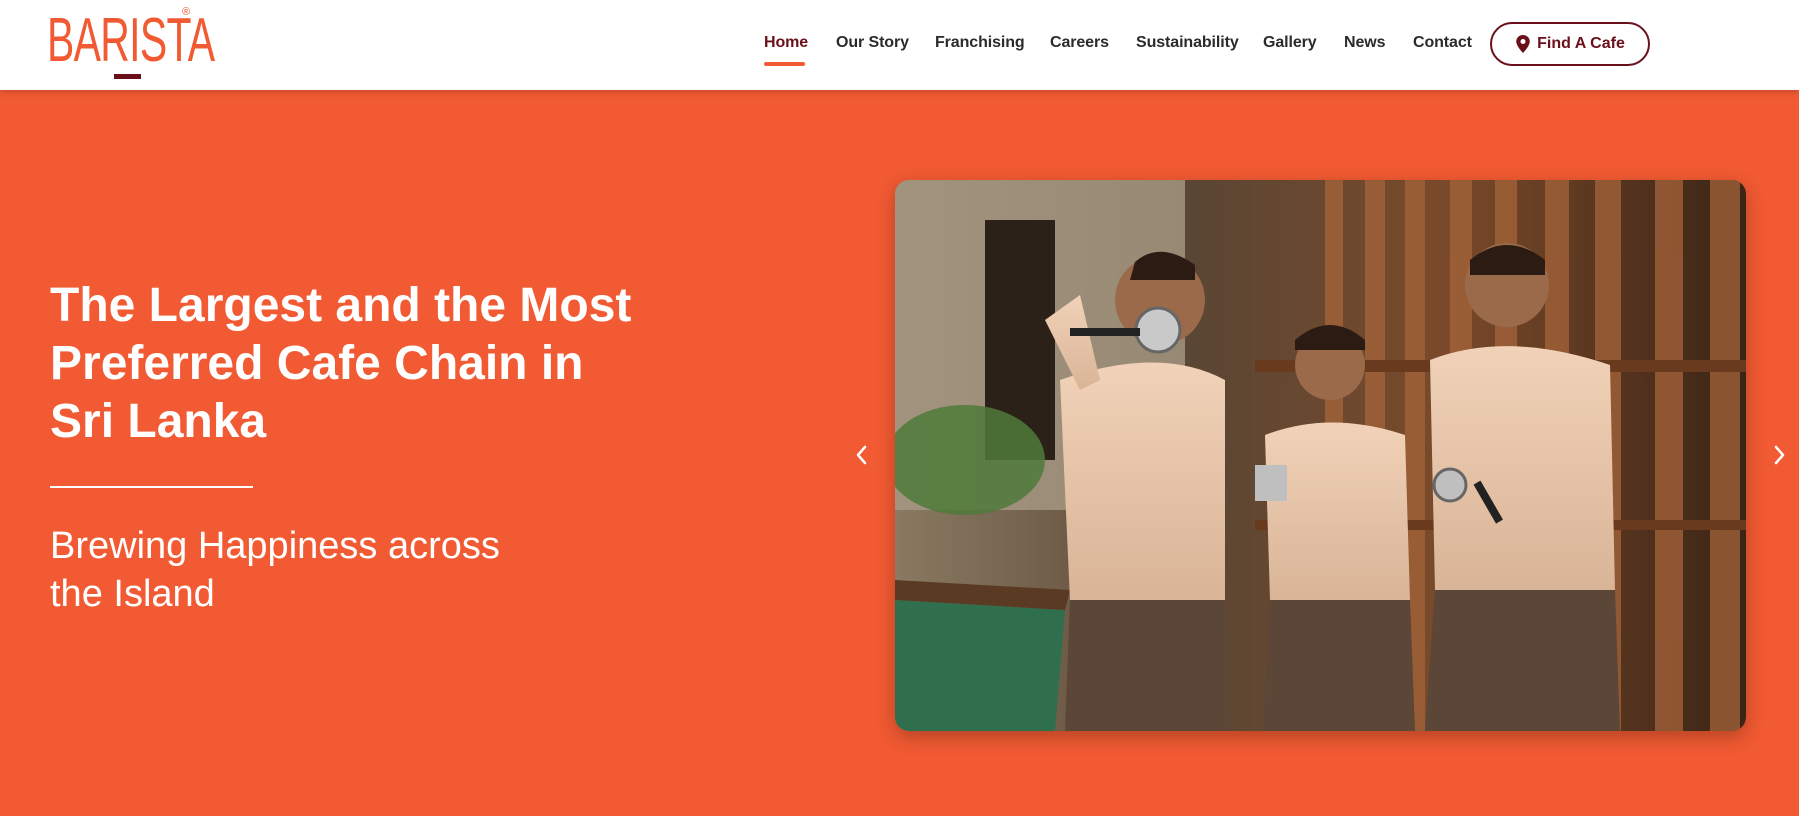 This screenshot has height=816, width=1799. I want to click on nav-franchising: Franchising, so click(980, 43).